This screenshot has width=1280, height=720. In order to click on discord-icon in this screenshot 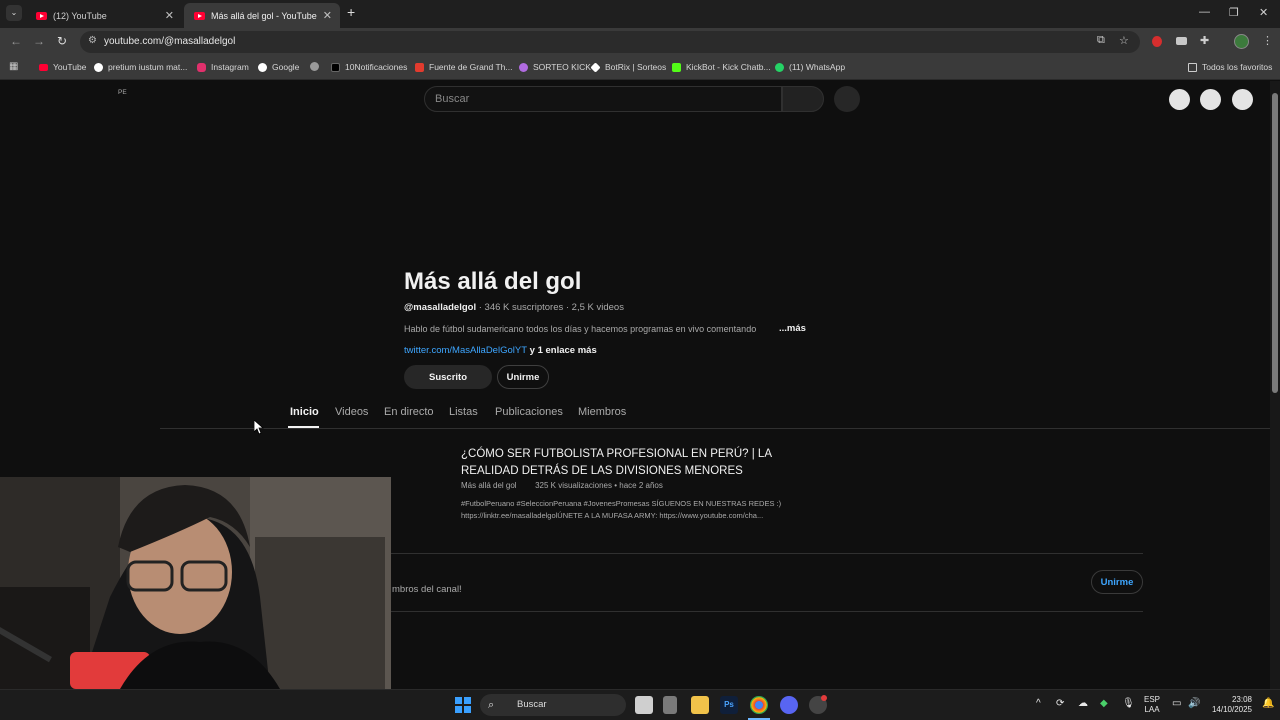, I will do `click(789, 705)`.